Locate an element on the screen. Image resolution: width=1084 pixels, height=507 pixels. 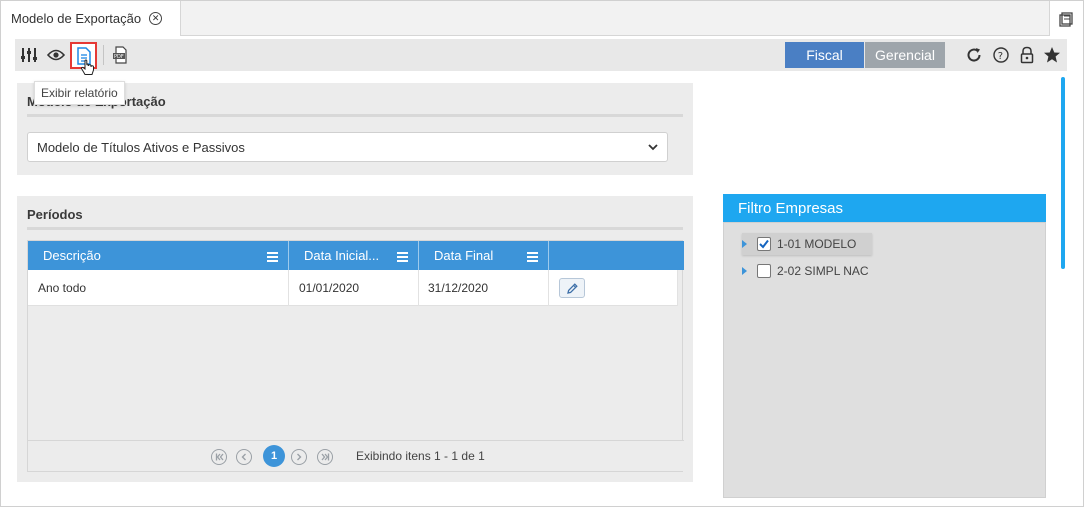
tree-item-label: 1-01 MODELO is located at coordinates (817, 244).